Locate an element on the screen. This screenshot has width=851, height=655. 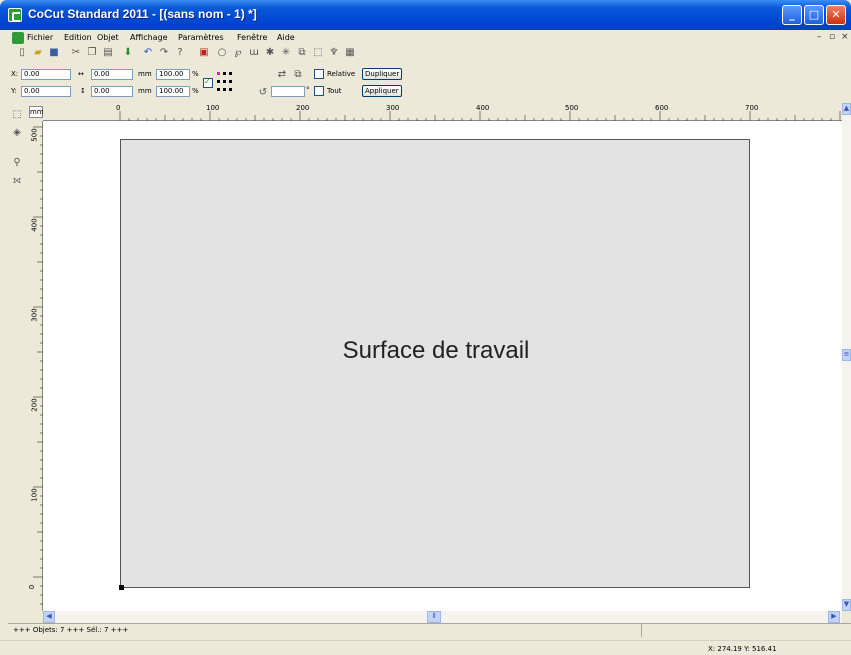
paste-icon: ▤ is located at coordinates (108, 53).